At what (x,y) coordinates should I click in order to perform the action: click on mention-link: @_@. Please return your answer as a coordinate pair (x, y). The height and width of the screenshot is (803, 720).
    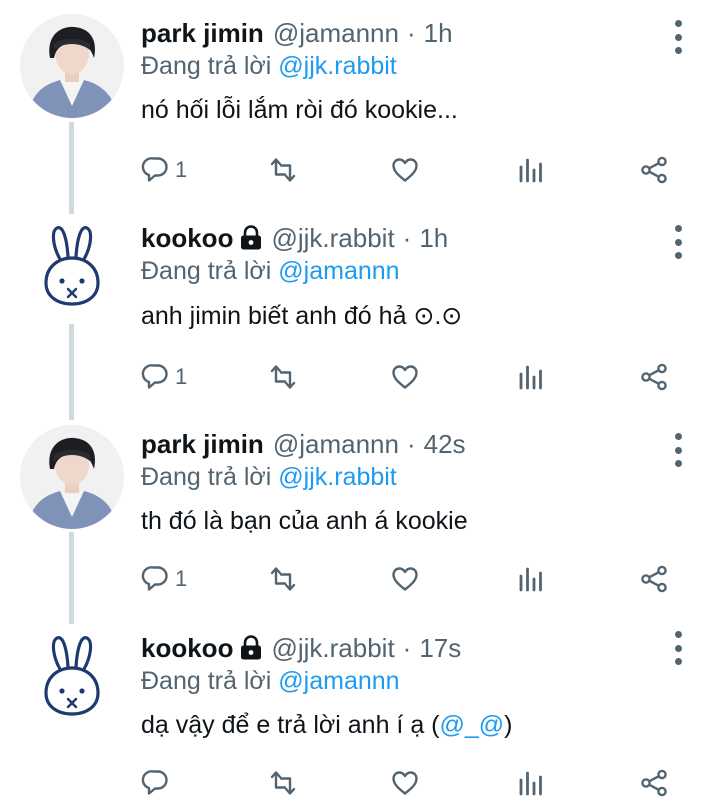
    Looking at the image, I should click on (472, 725).